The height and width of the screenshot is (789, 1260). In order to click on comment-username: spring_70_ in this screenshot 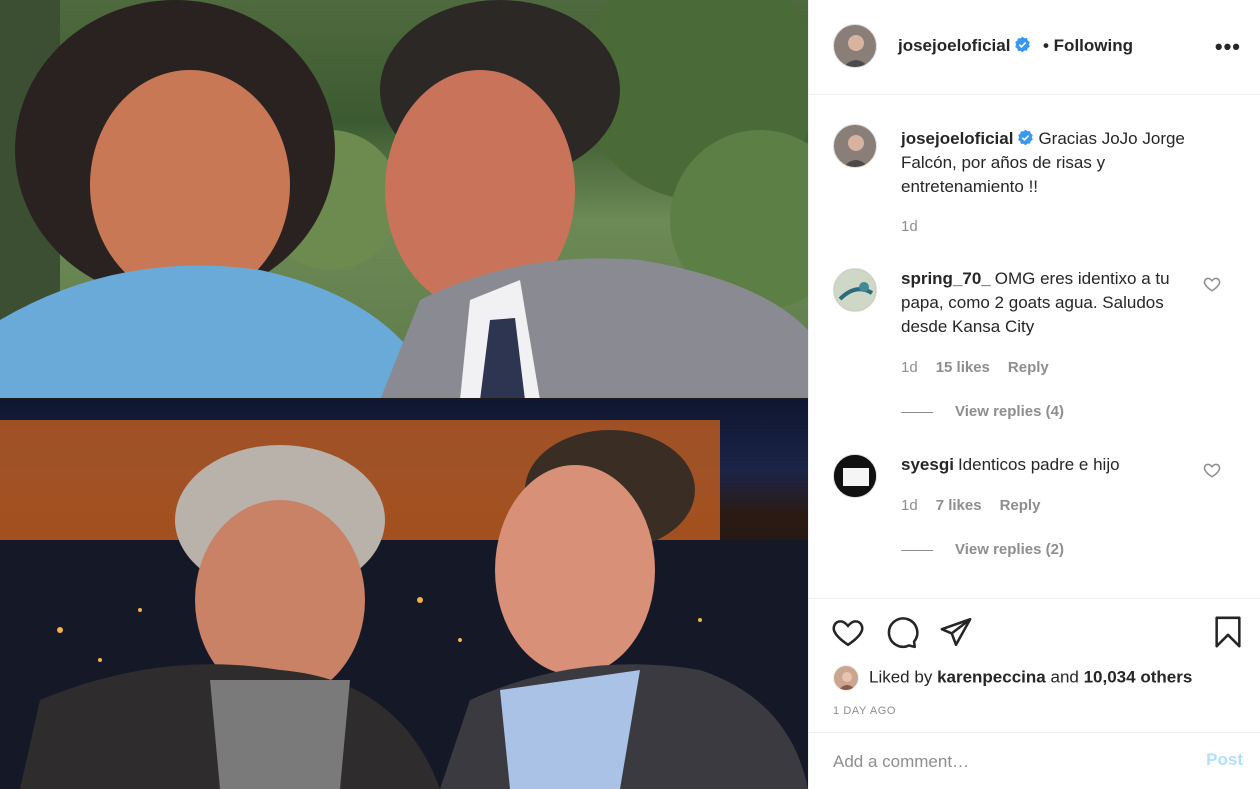, I will do `click(946, 278)`.